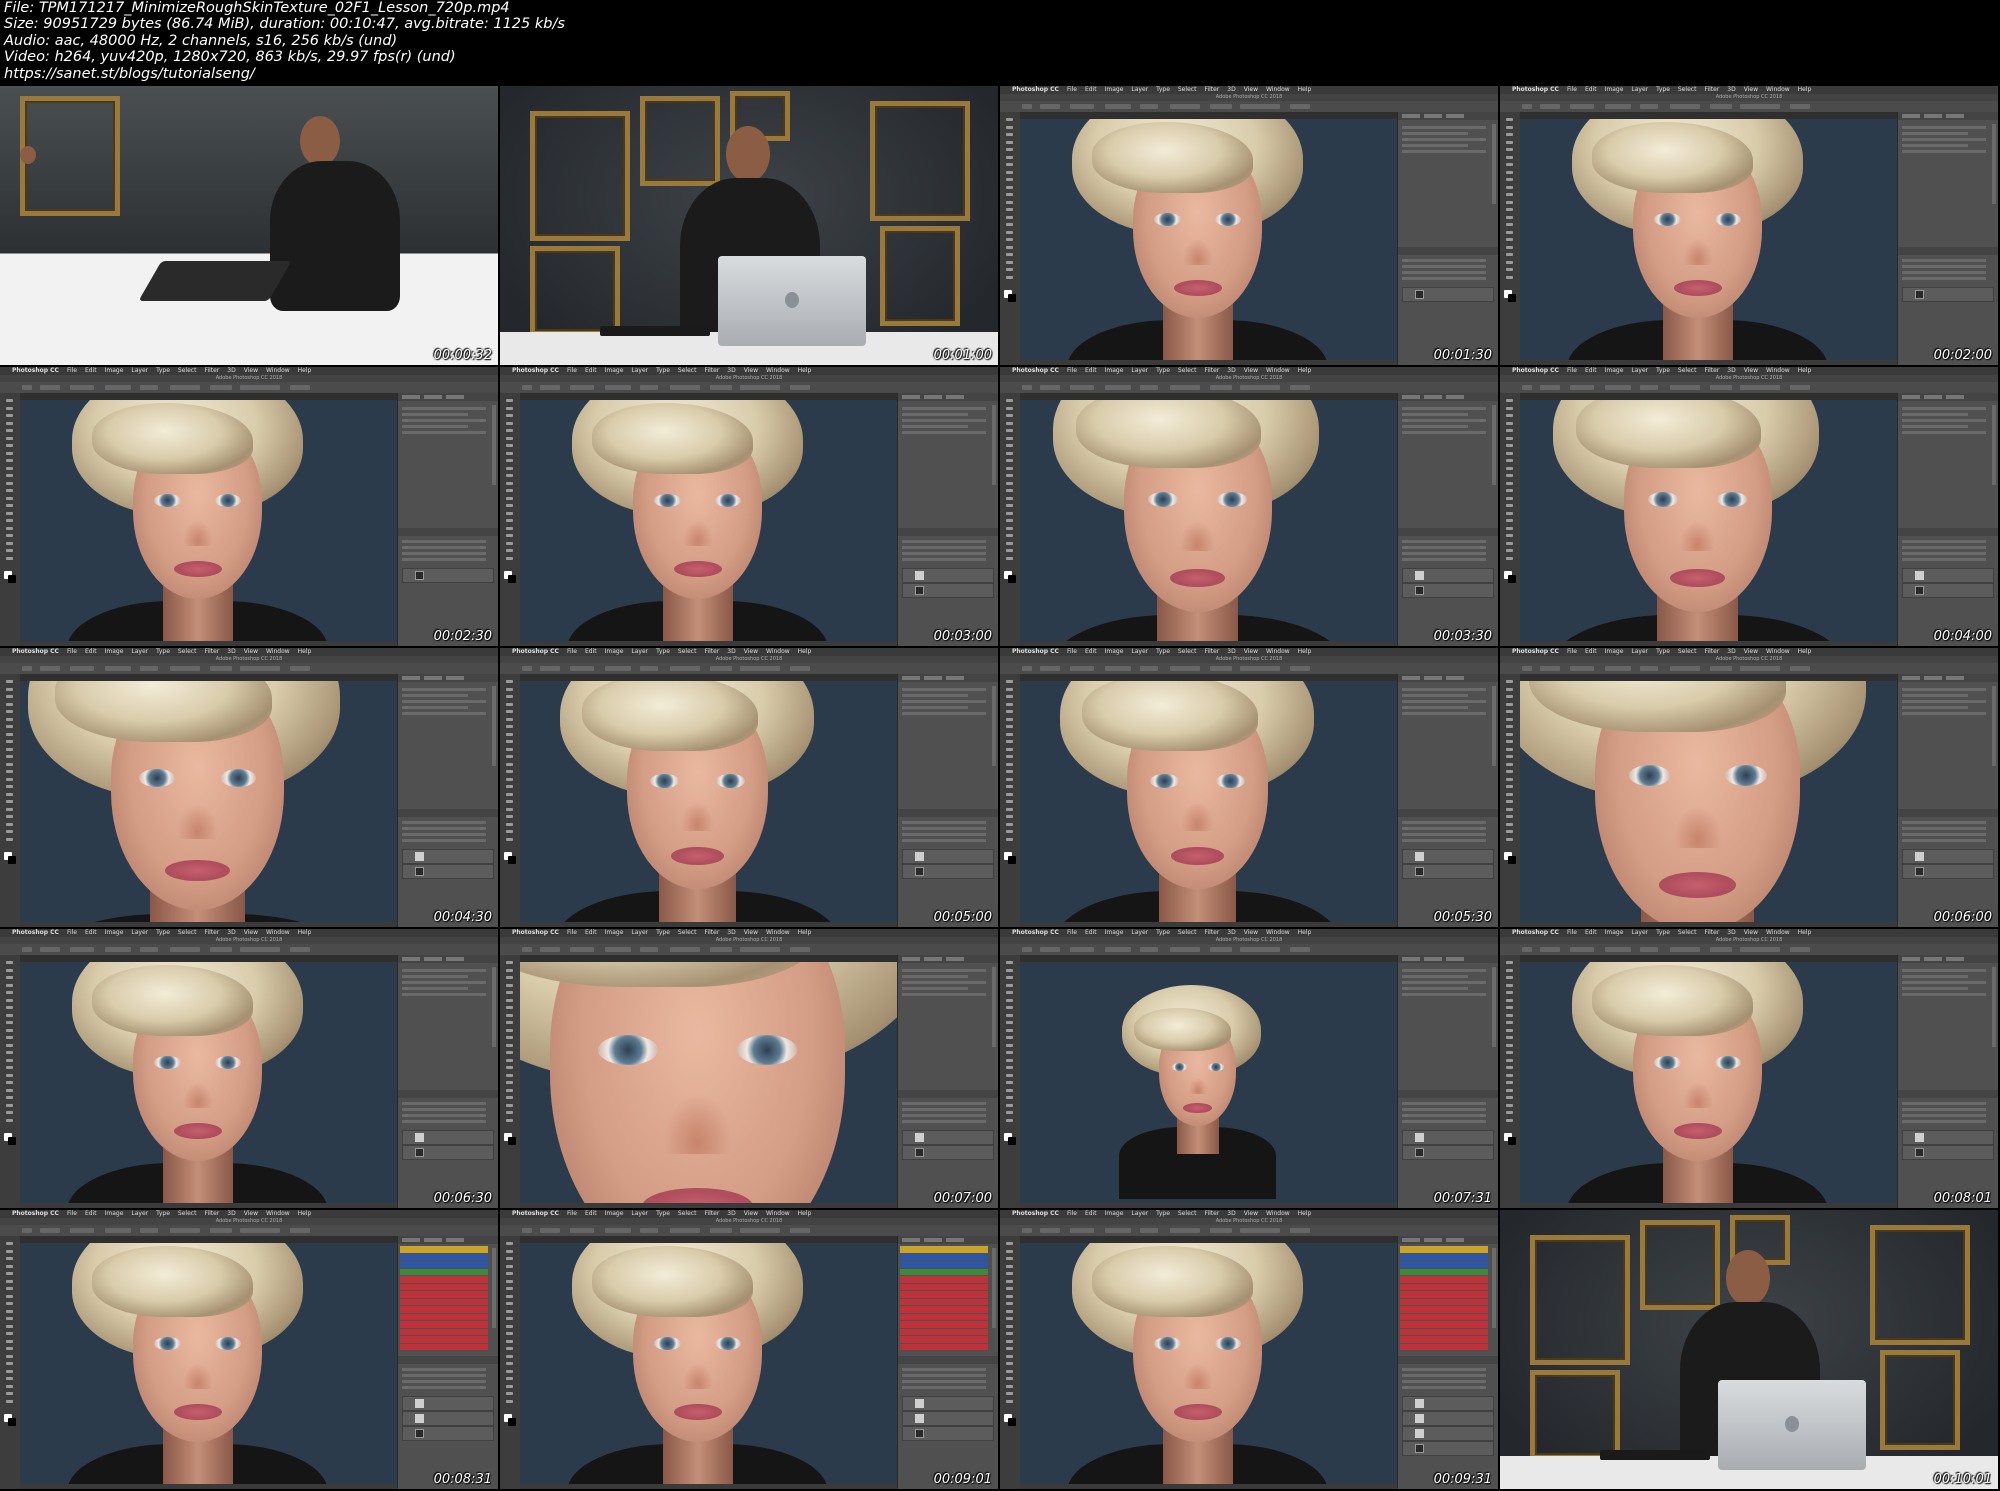  What do you see at coordinates (1209, 1363) in the screenshot?
I see `document-canvas` at bounding box center [1209, 1363].